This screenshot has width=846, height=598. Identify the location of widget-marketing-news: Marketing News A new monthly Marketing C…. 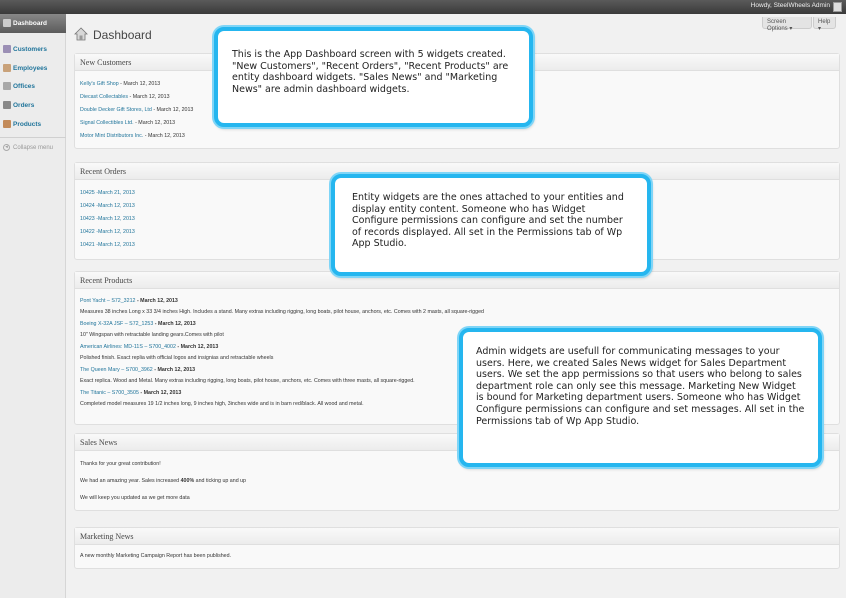
(457, 548).